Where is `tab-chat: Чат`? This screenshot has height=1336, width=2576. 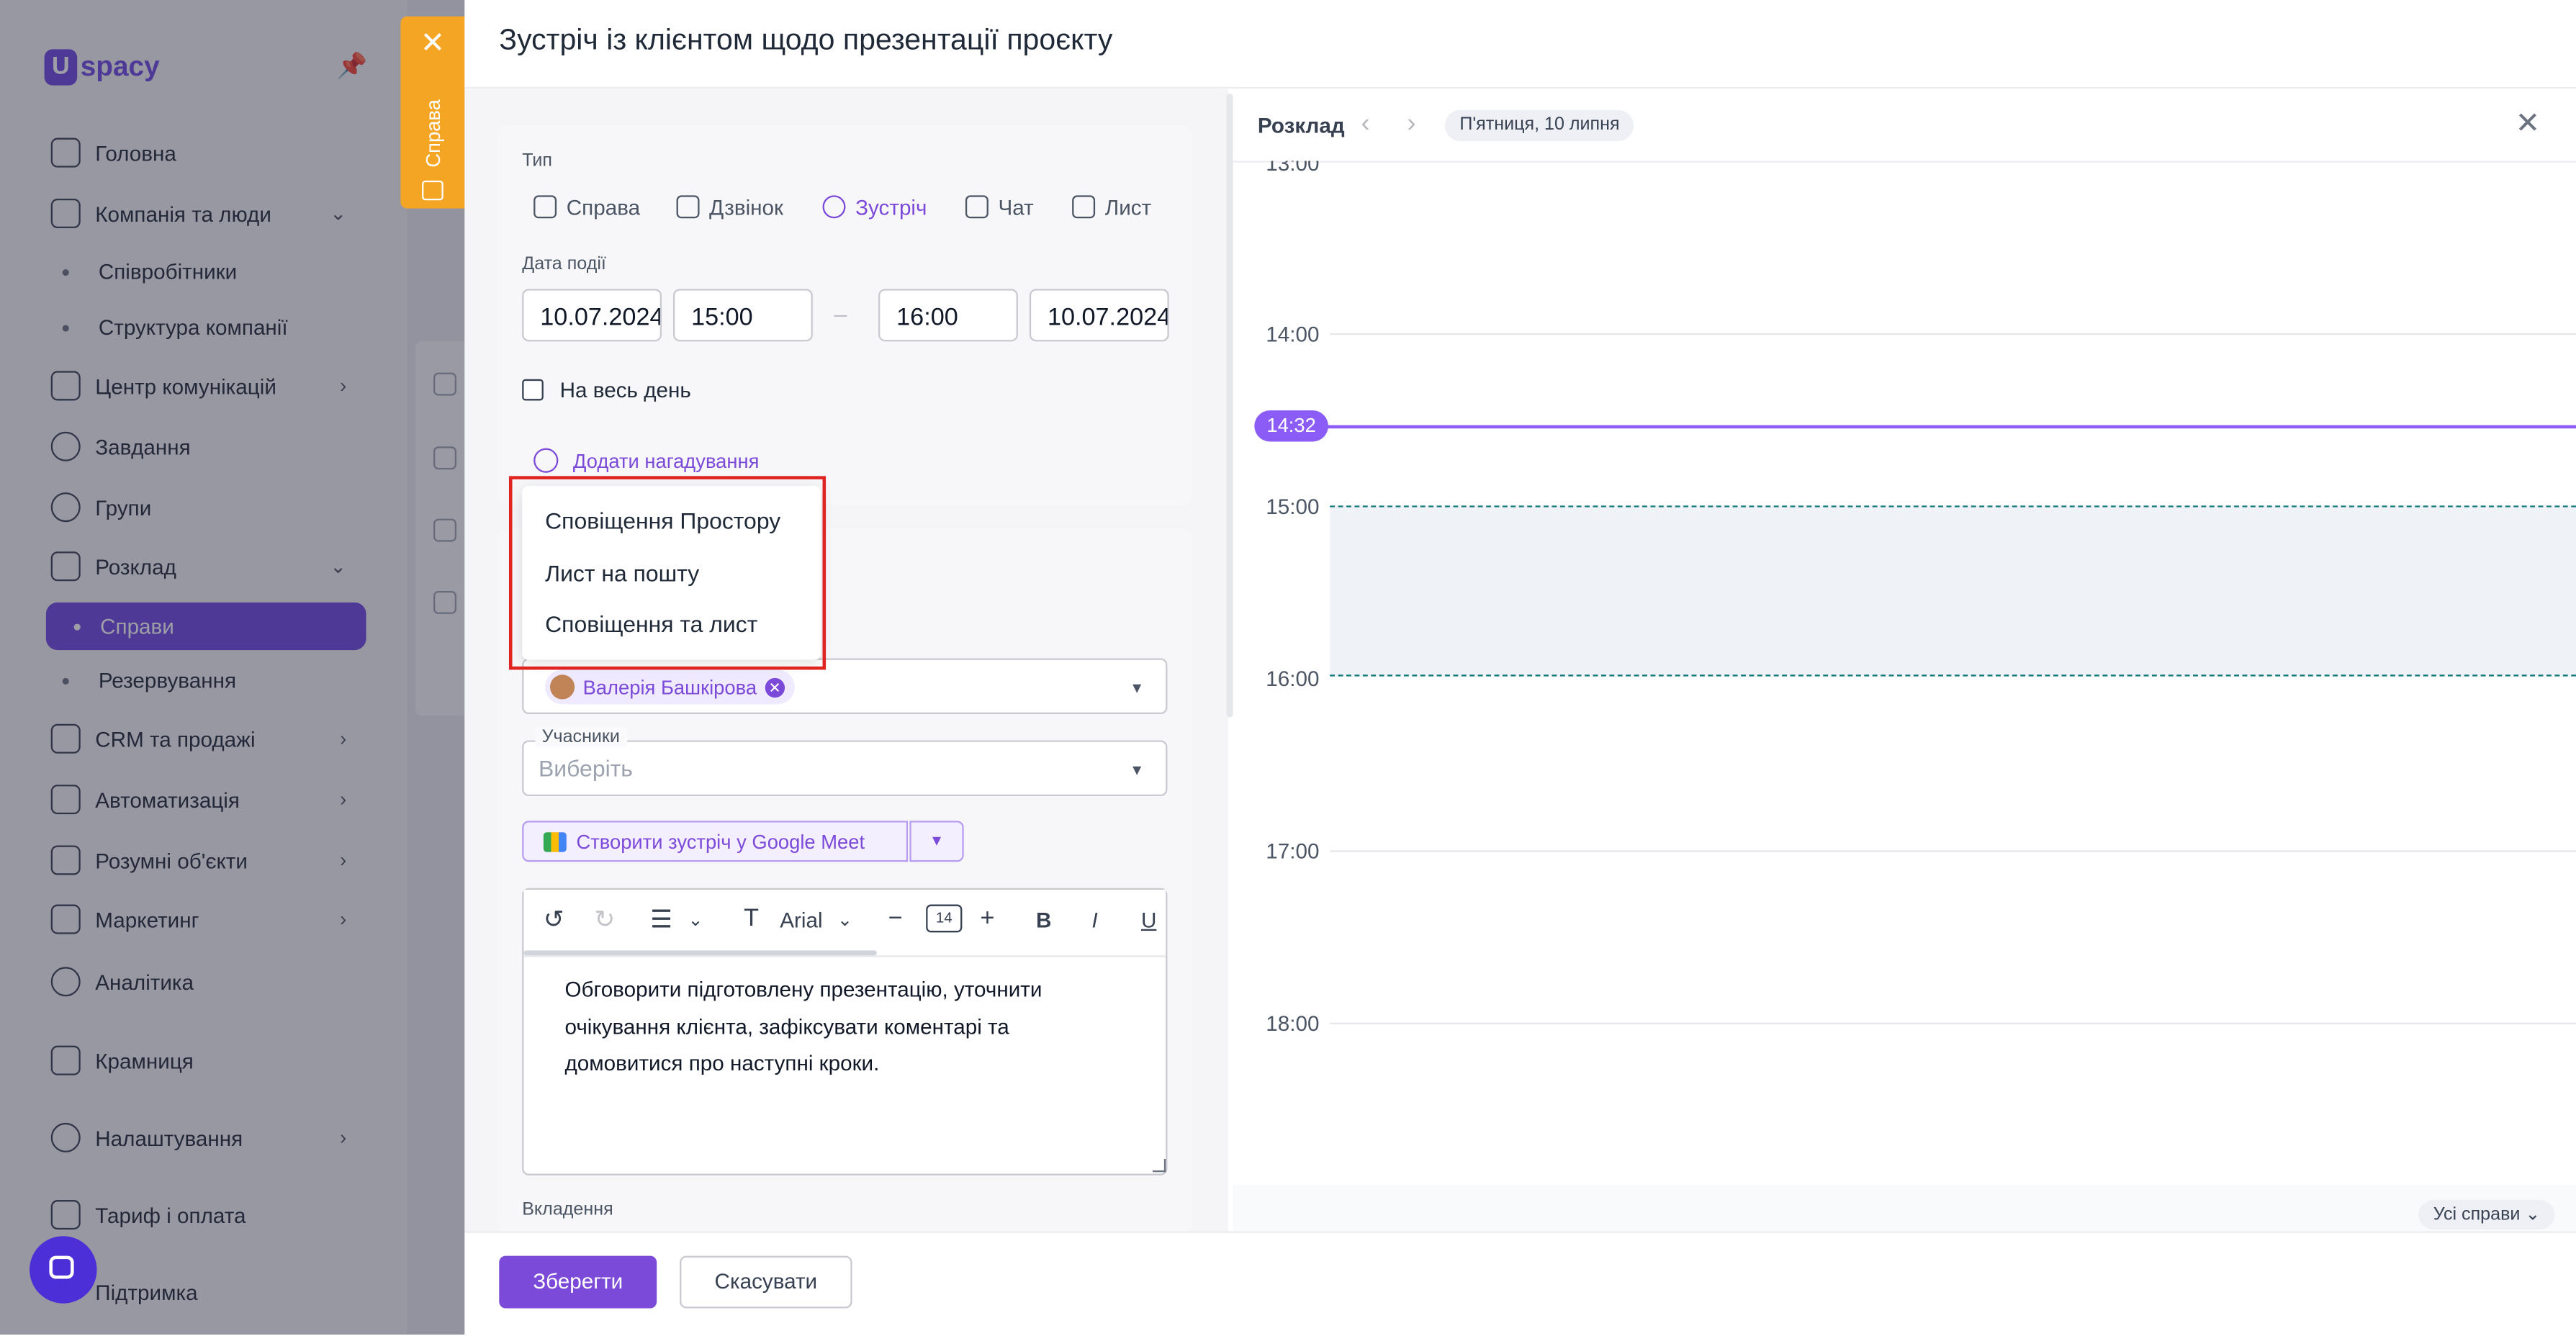 tab-chat: Чат is located at coordinates (999, 207).